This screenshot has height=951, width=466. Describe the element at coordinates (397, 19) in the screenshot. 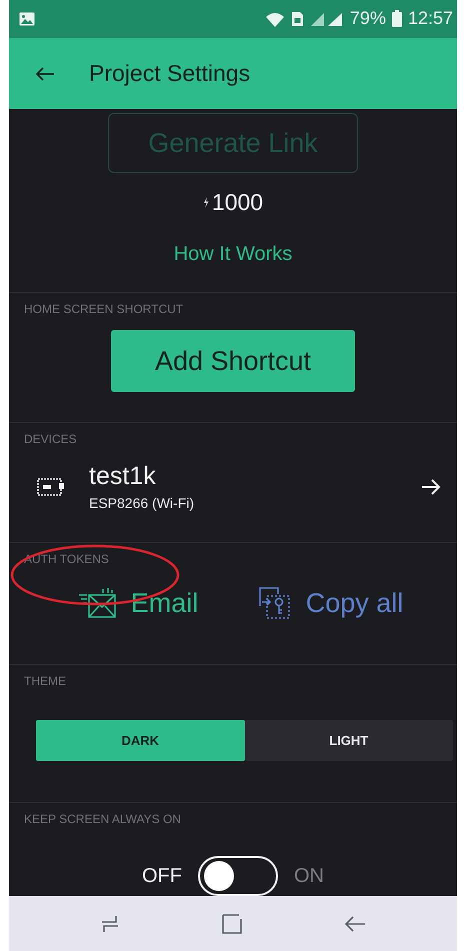

I see `battery-icon` at that location.